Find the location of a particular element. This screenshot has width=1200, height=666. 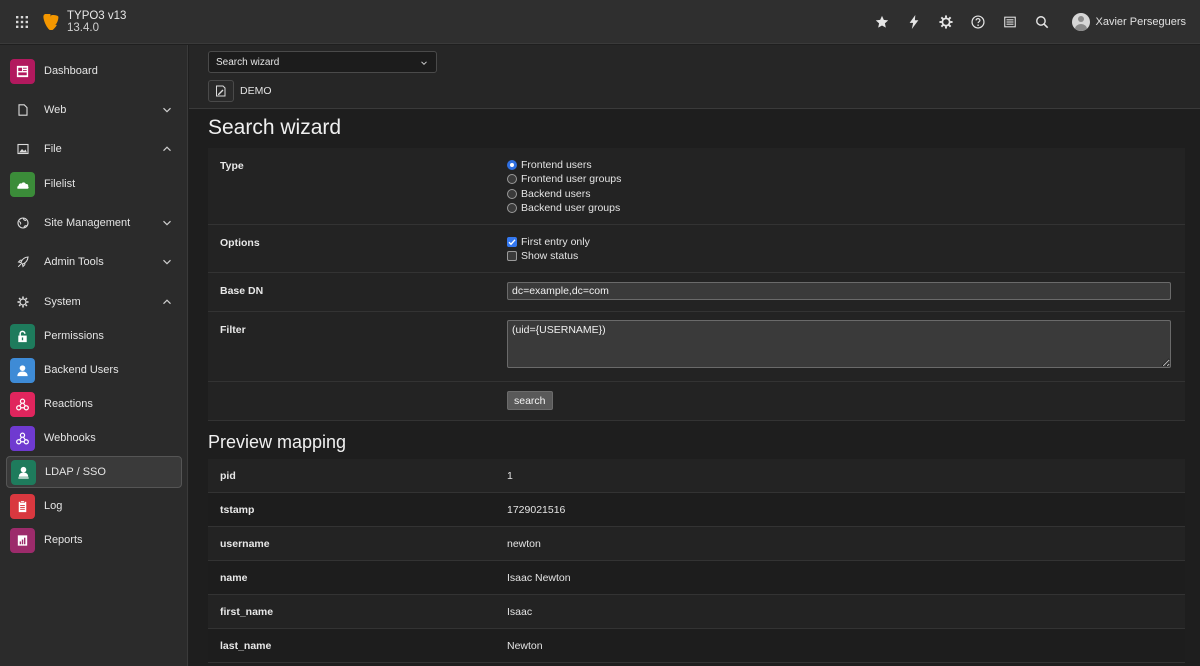

avatar is located at coordinates (1080, 22).